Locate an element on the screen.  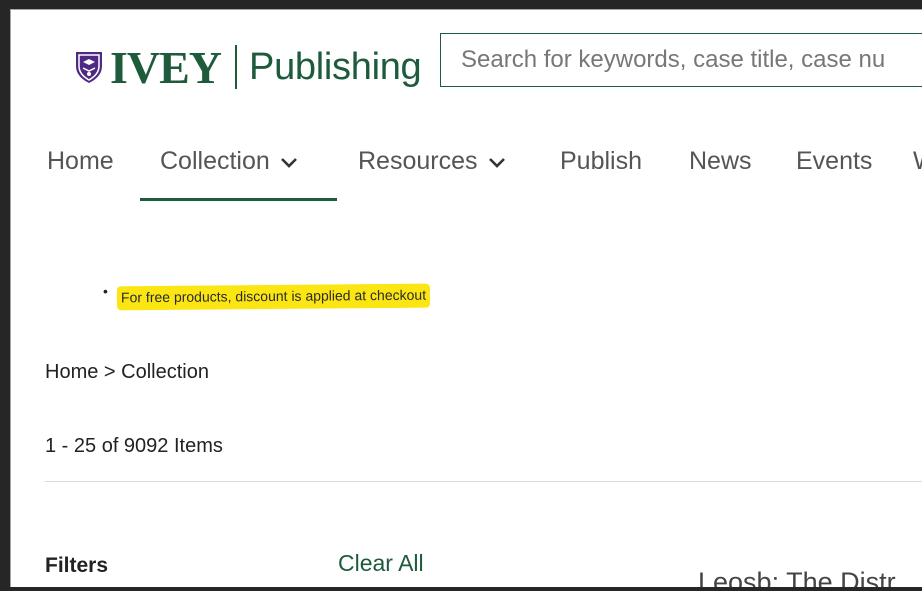
nav-item-label: Publish is located at coordinates (601, 161).